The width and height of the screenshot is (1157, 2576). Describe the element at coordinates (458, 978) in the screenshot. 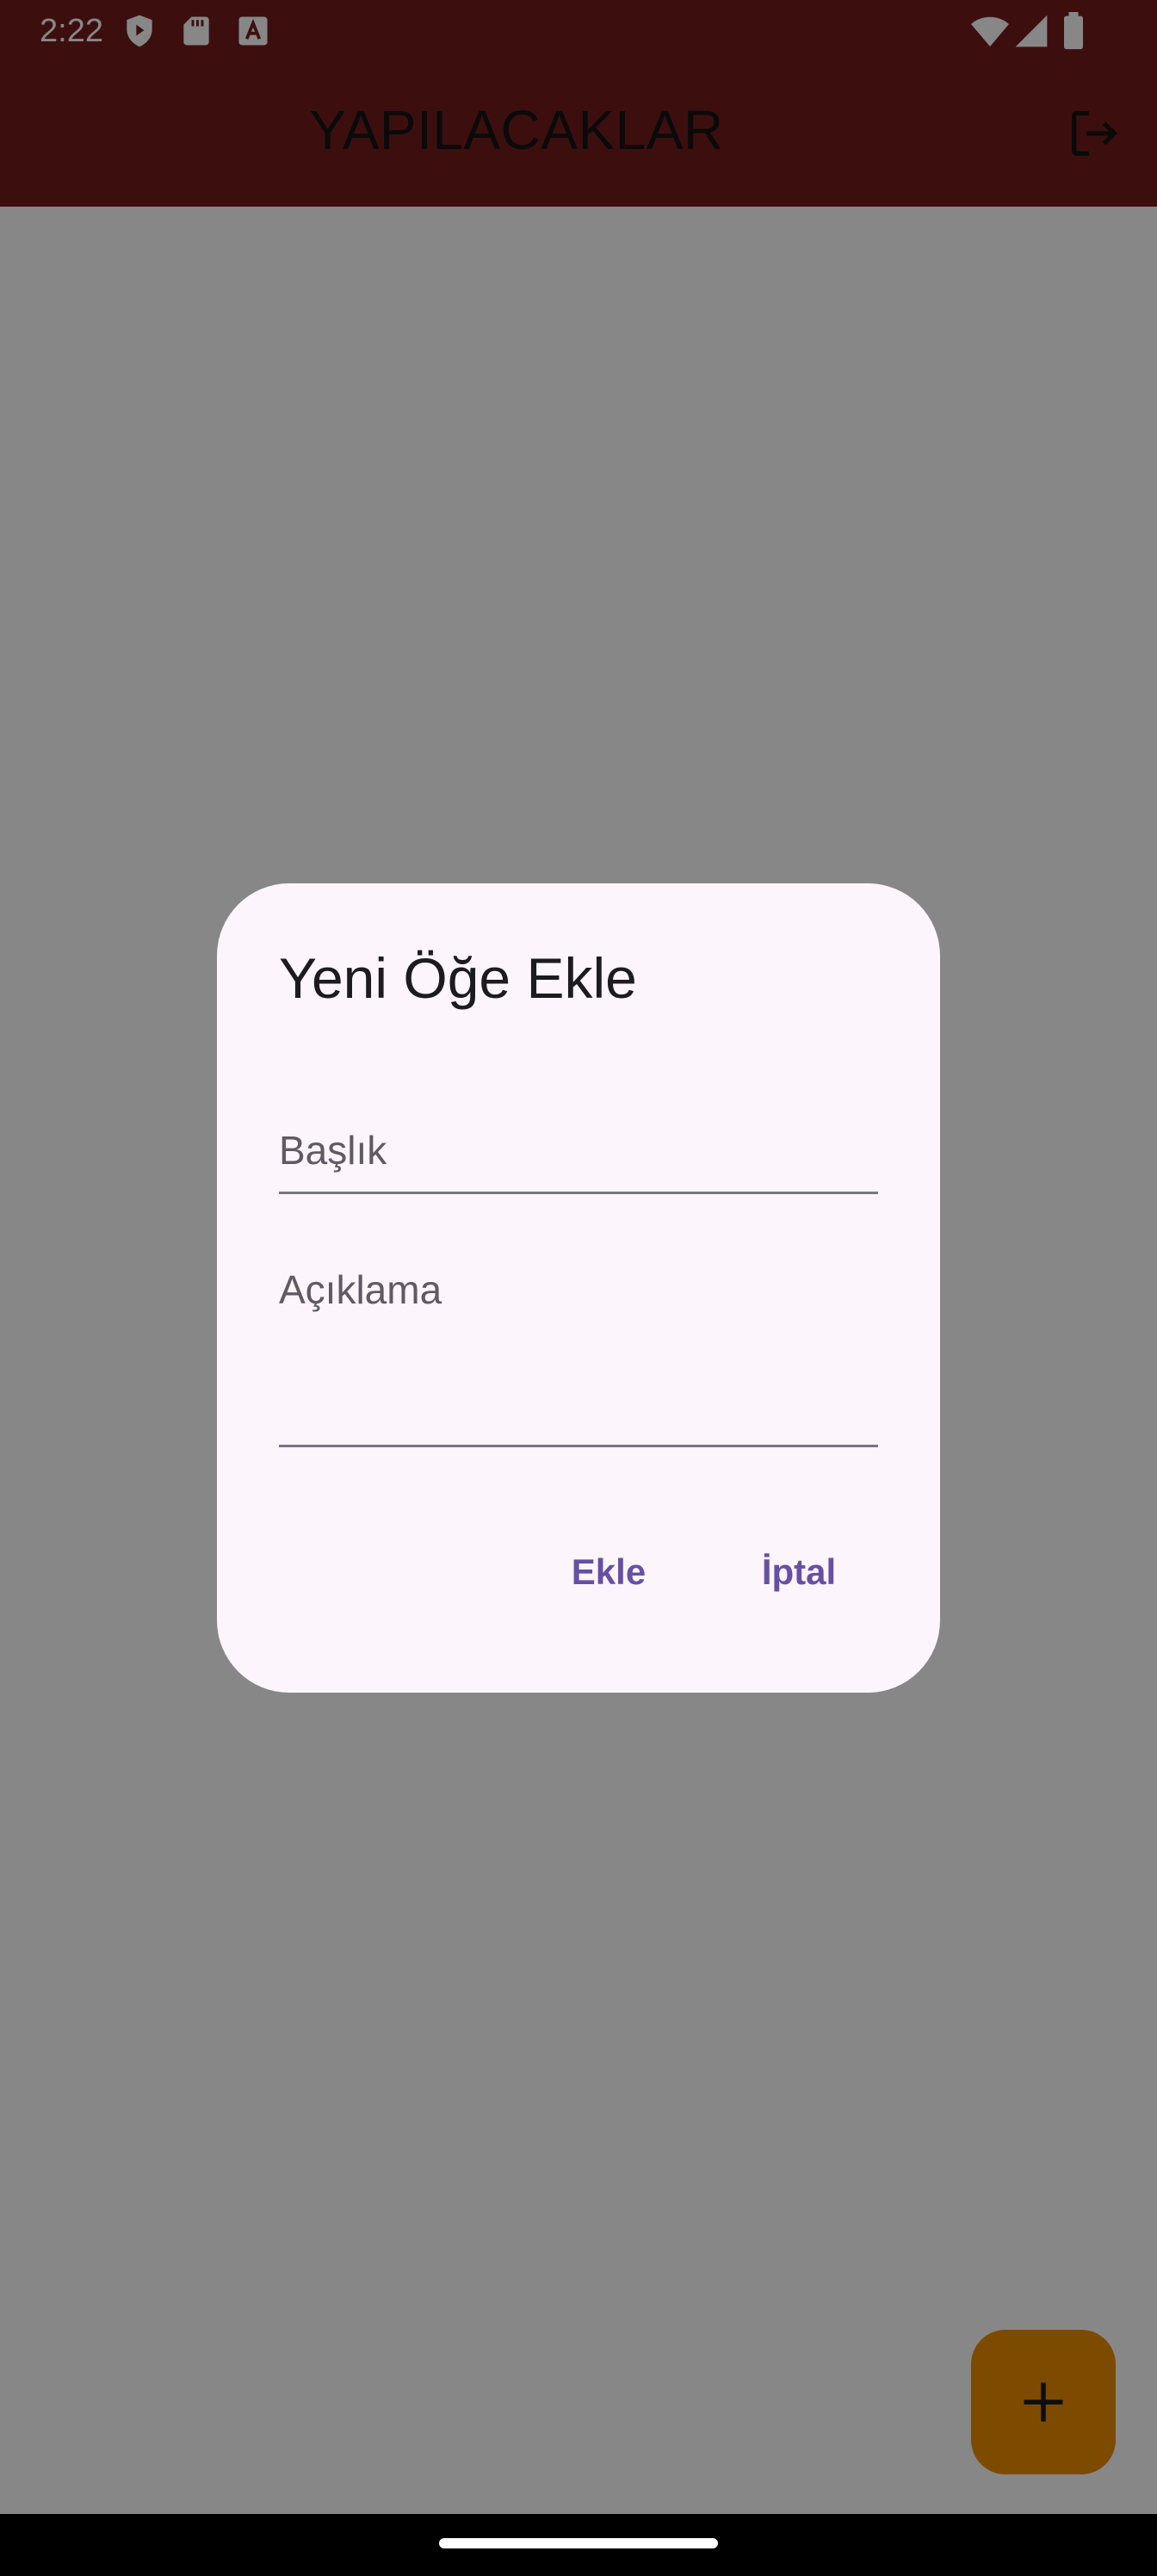

I see `dialog-title: Yeni Öğe Ekle` at that location.